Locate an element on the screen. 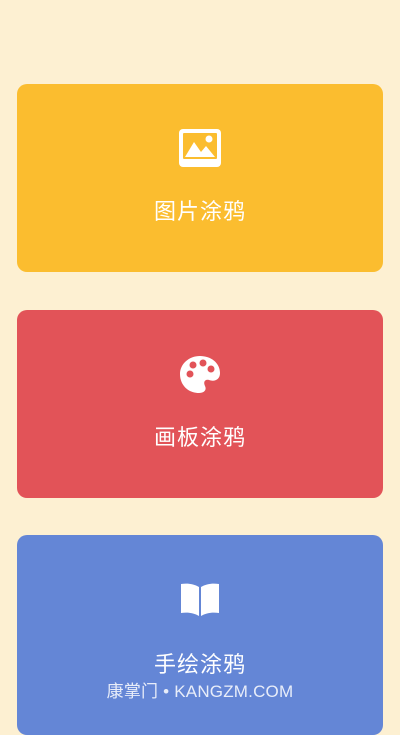 Image resolution: width=400 pixels, height=735 pixels. image-icon is located at coordinates (200, 148).